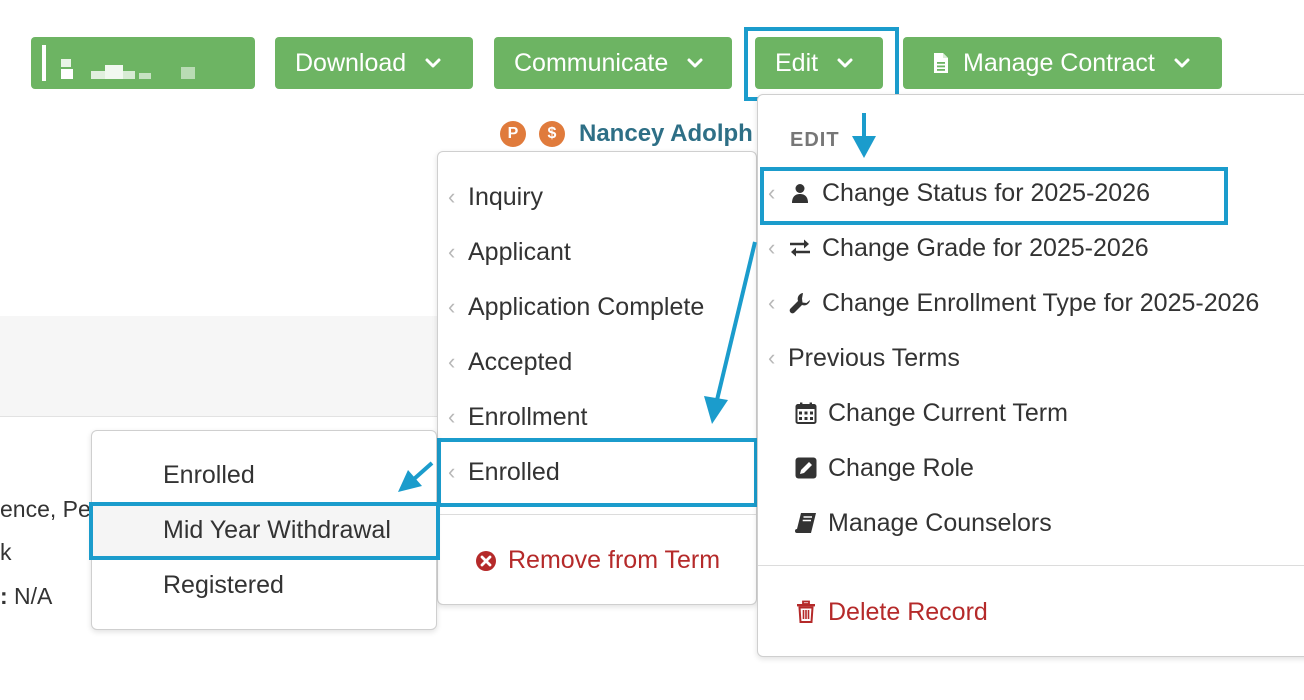  I want to click on communicate-button: Communicate, so click(613, 63).